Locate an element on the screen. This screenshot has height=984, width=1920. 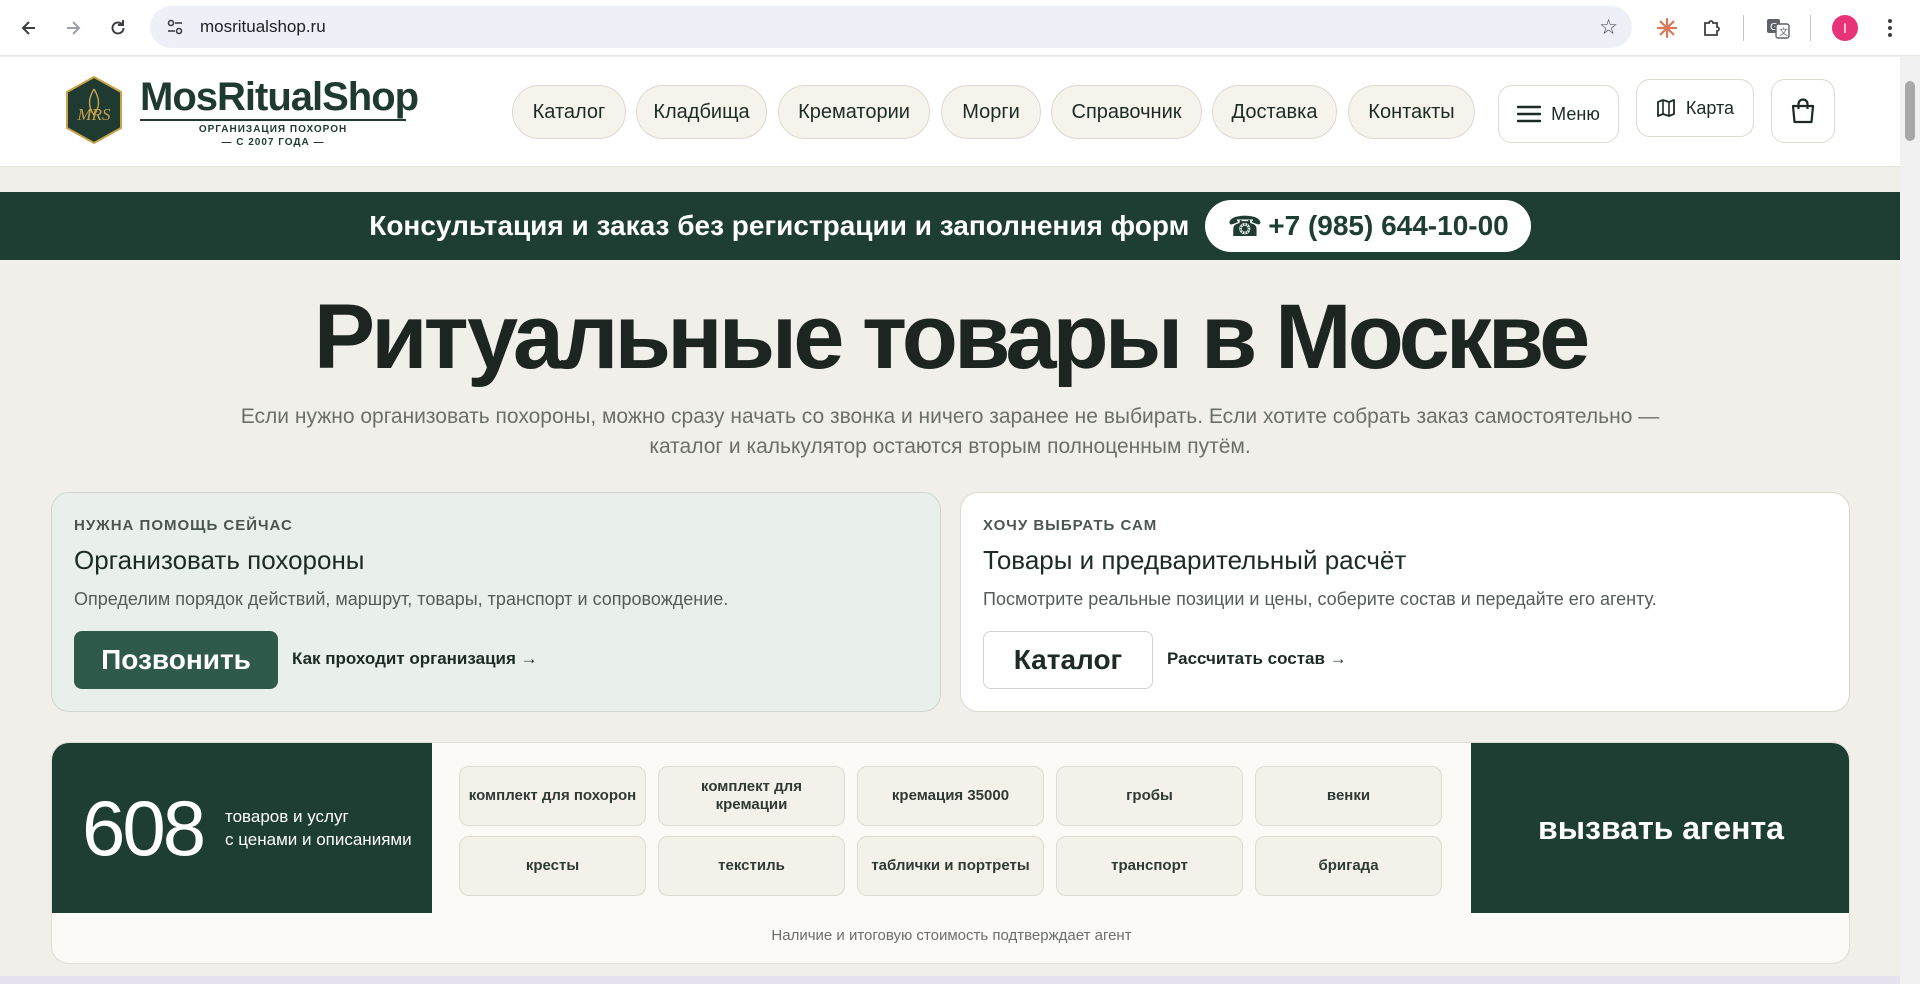
claude-extension-icon is located at coordinates (1667, 28).